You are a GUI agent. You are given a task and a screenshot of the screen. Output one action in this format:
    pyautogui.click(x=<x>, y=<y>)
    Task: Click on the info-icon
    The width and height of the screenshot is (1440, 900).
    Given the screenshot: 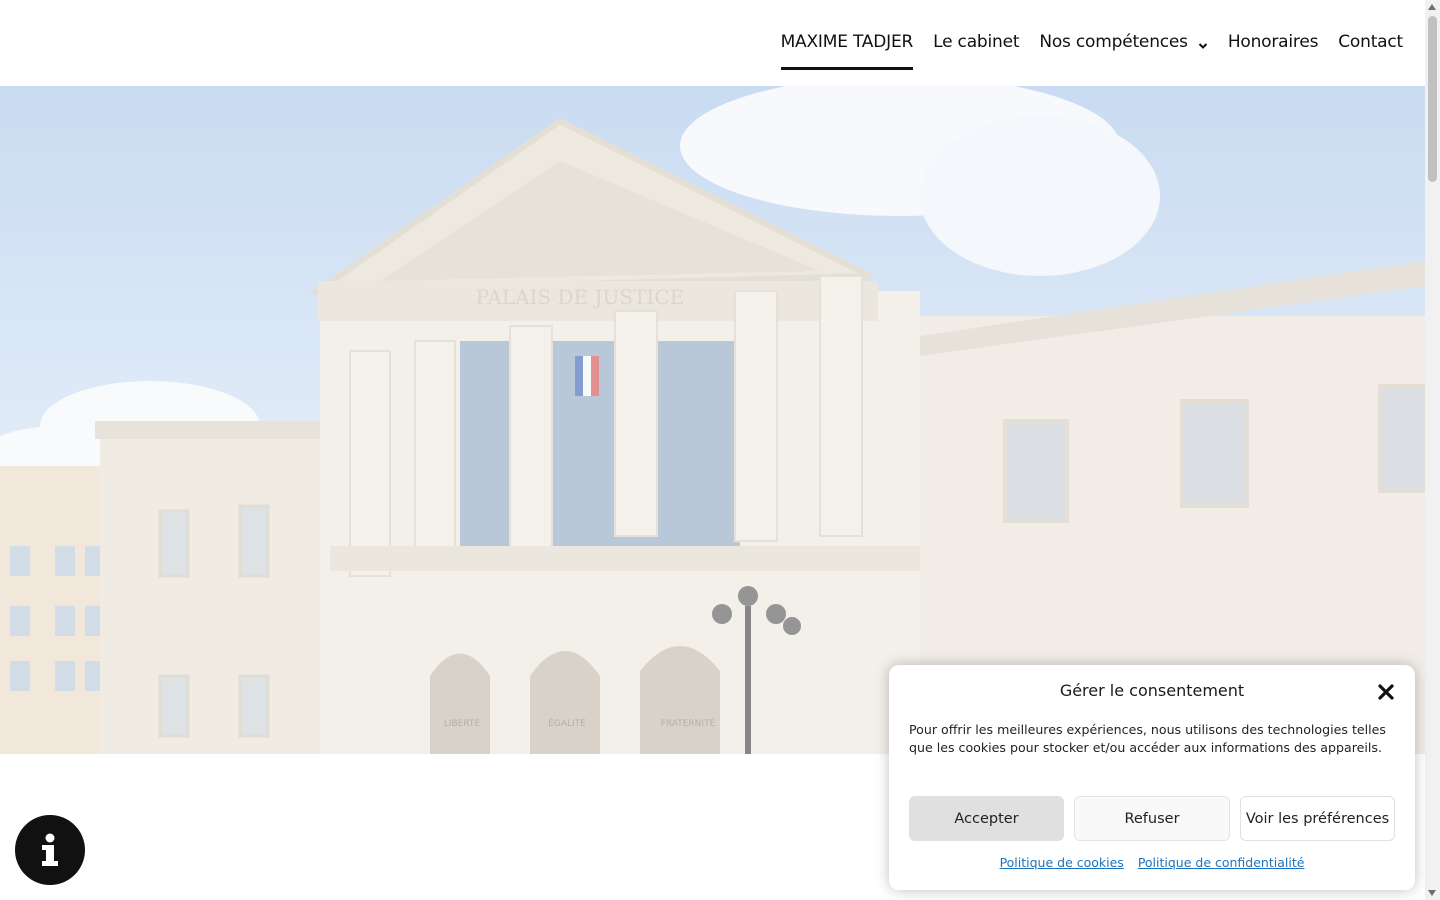 What is the action you would take?
    pyautogui.click(x=50, y=849)
    